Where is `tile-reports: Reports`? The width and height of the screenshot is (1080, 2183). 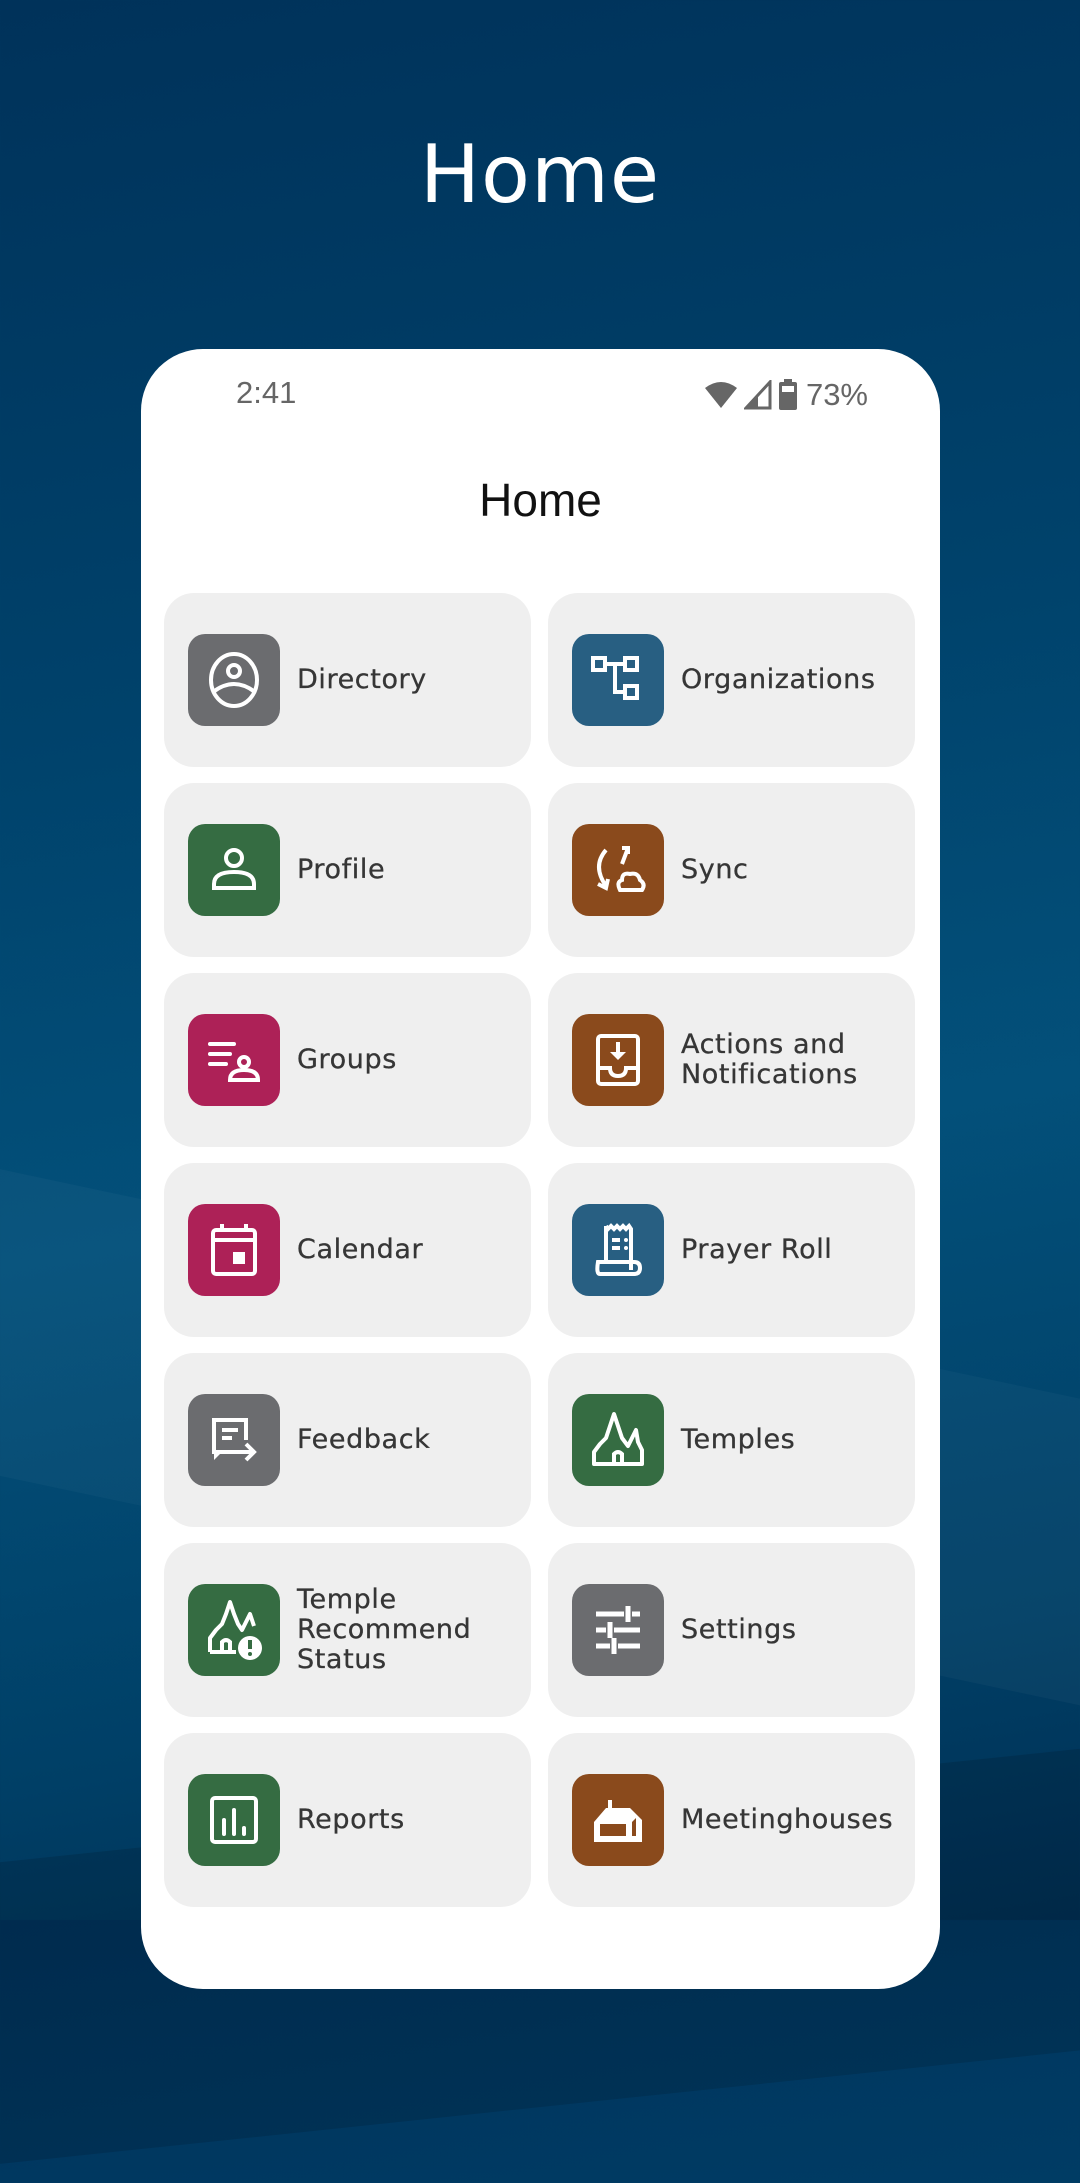
tile-reports: Reports is located at coordinates (347, 1820).